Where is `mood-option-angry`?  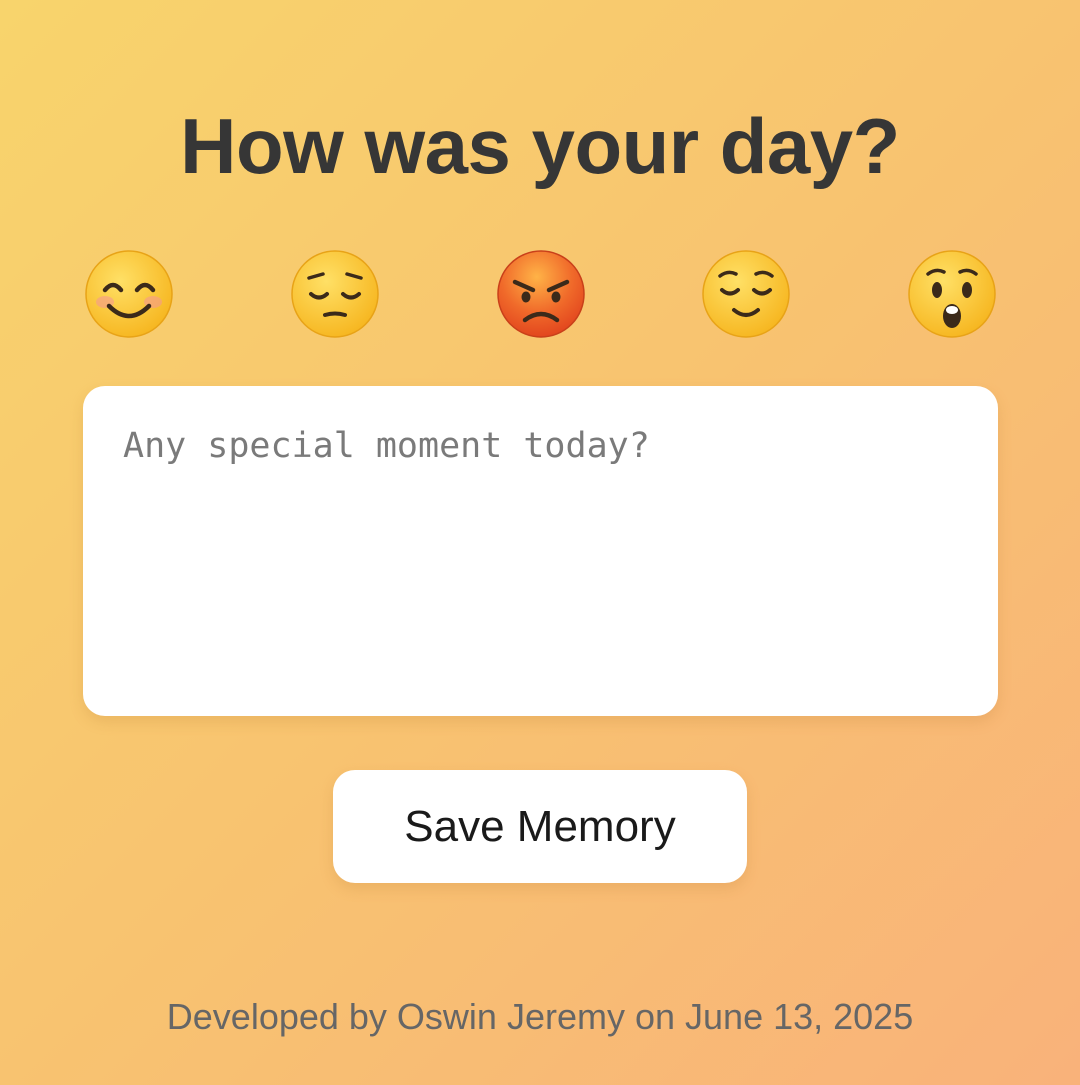
mood-option-angry is located at coordinates (541, 294).